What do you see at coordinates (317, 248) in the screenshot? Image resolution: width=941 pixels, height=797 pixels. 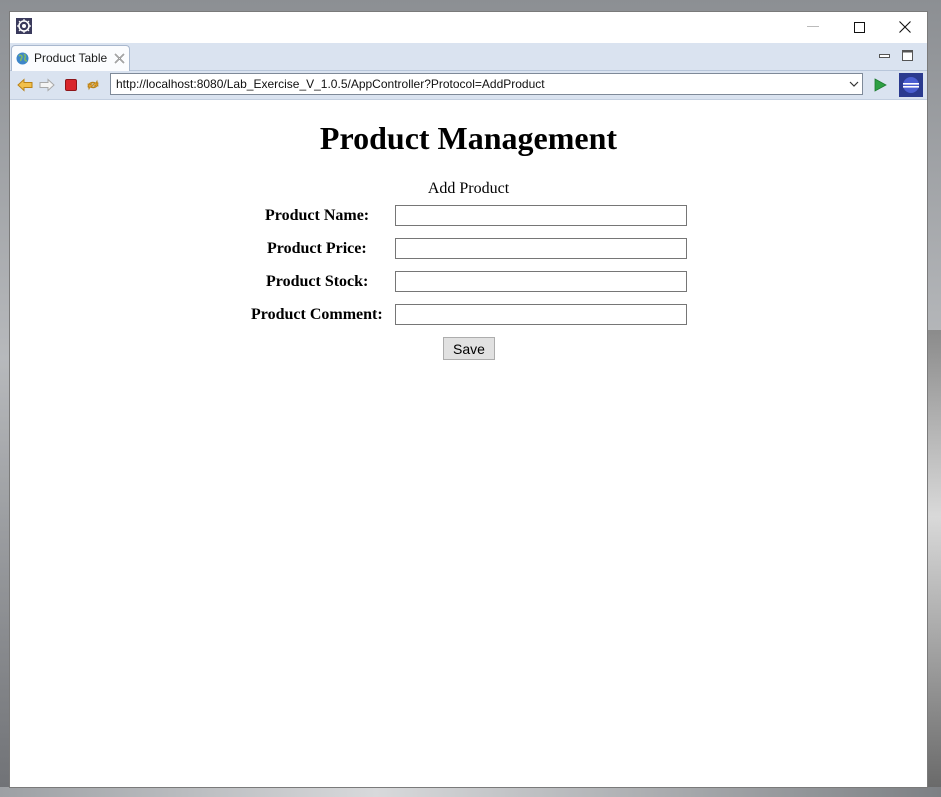 I see `product-price-label: Product Price:` at bounding box center [317, 248].